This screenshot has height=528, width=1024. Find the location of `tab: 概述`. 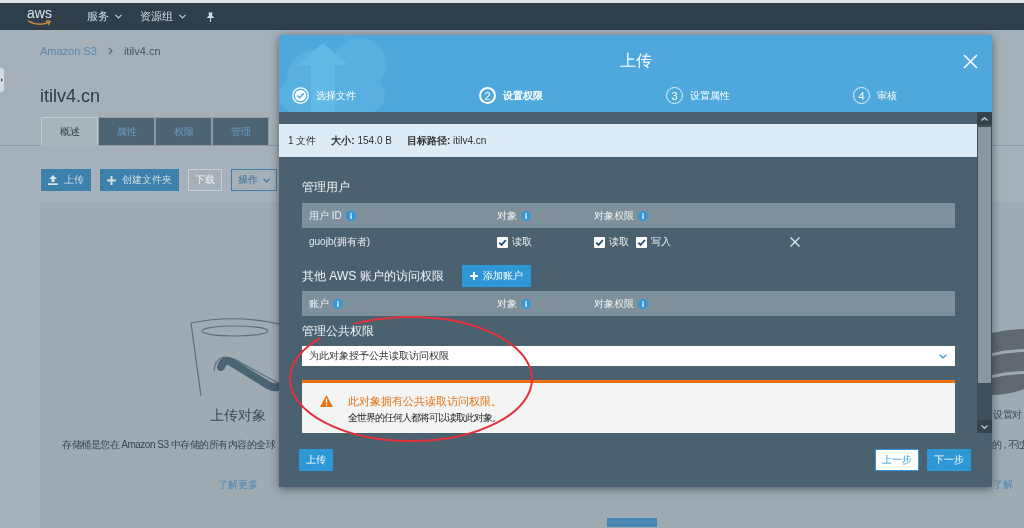

tab: 概述 is located at coordinates (69, 131).